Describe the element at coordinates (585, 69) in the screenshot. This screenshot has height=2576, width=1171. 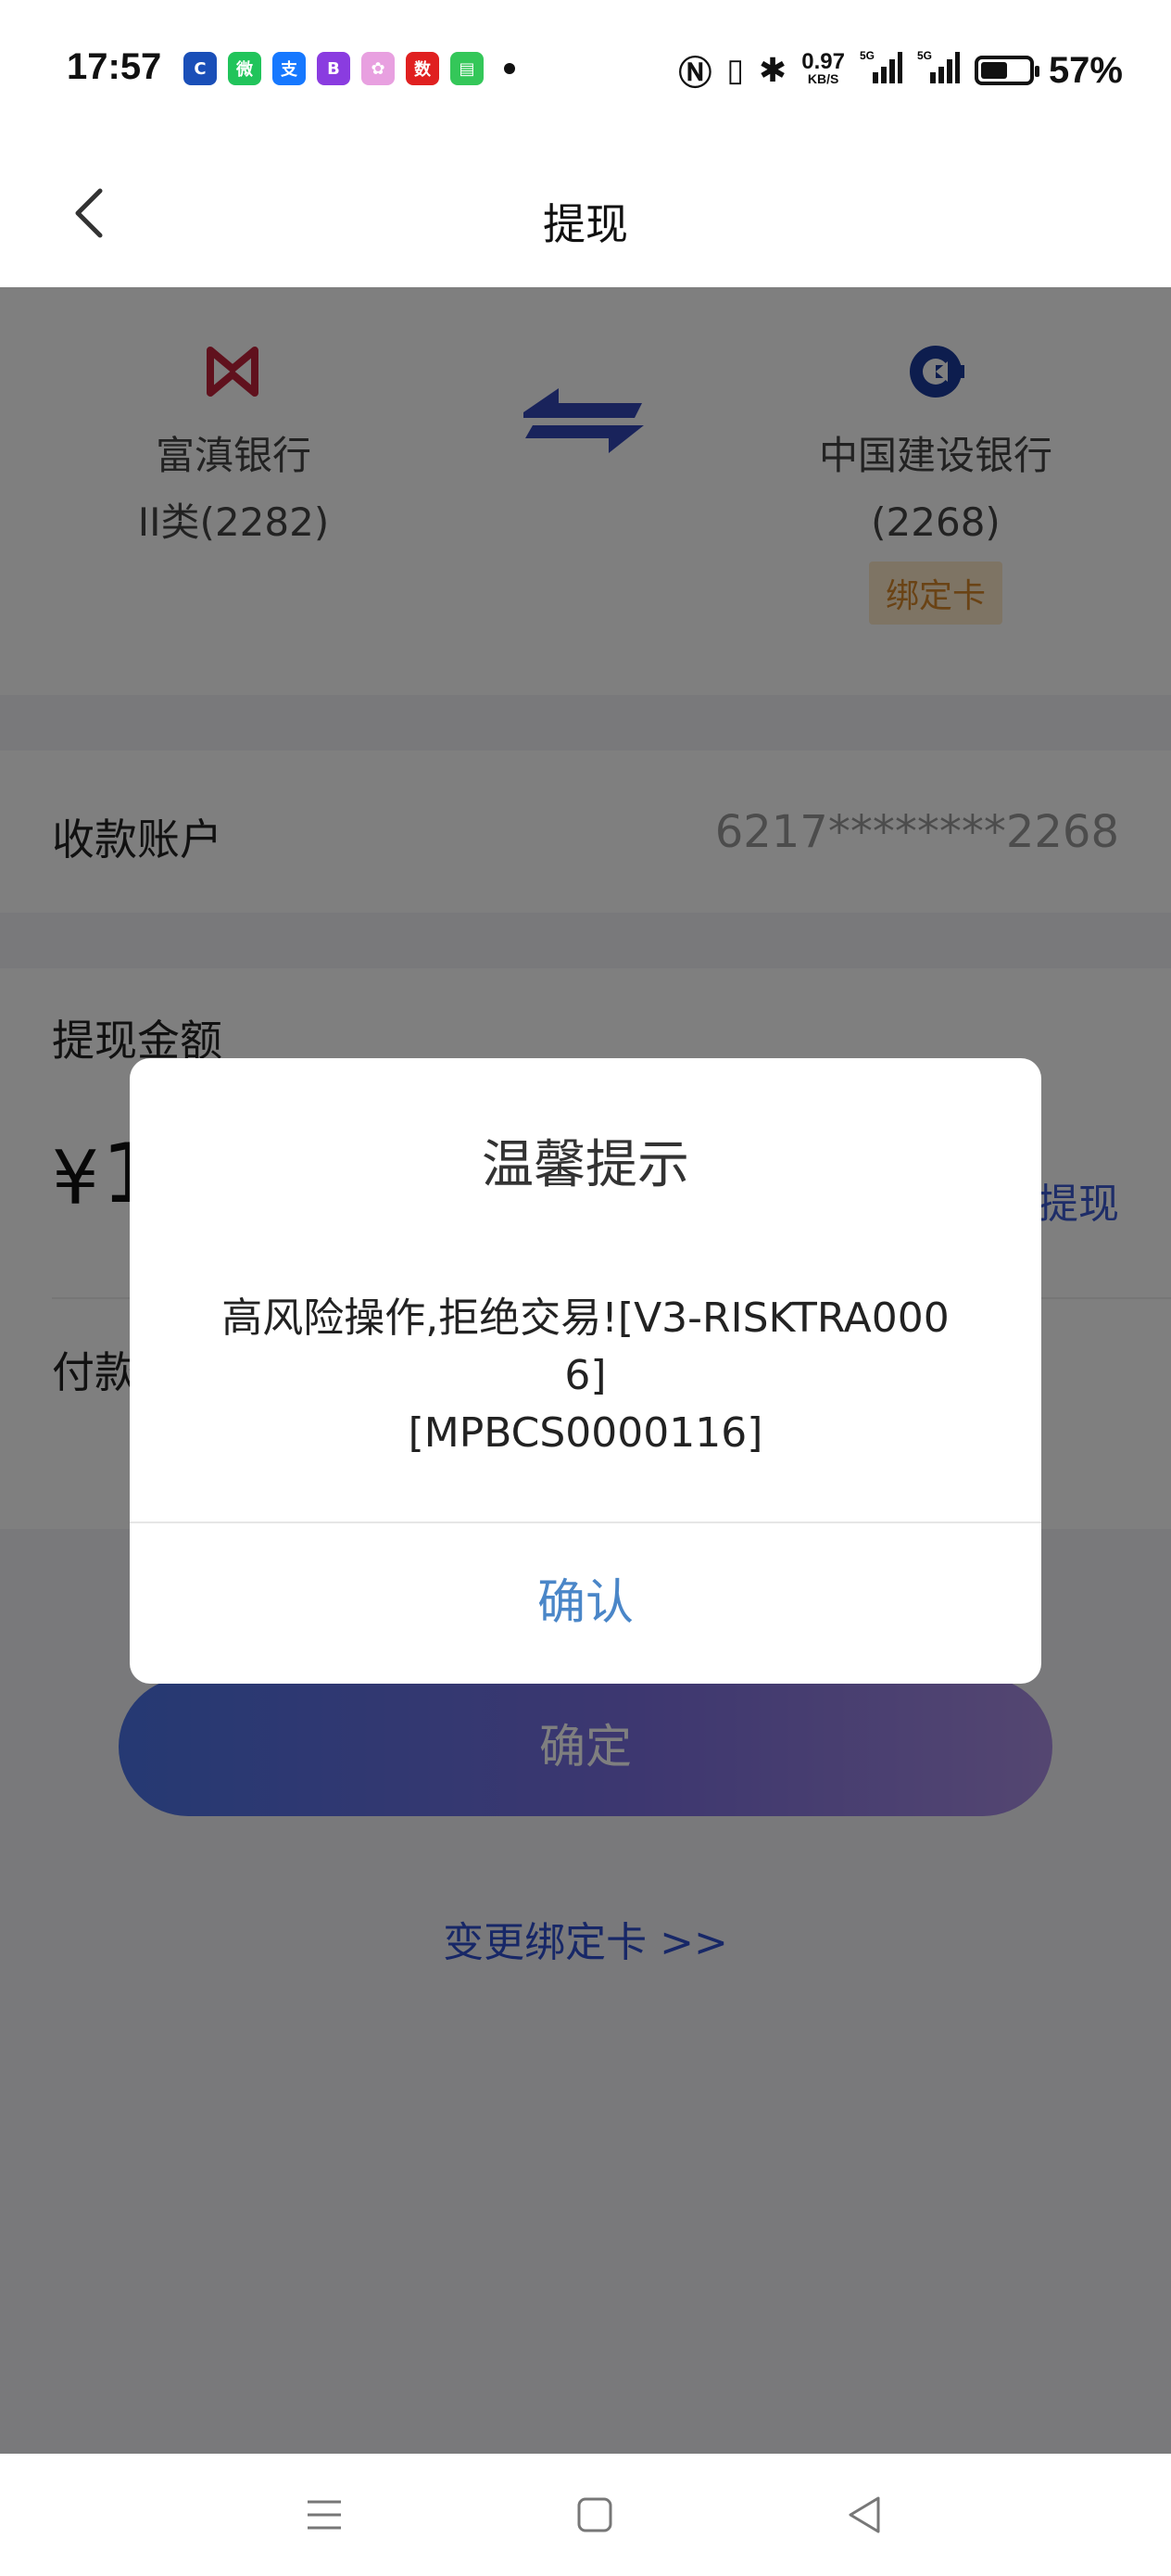
I see `status-bar: 17:57 C 微支 B ✿ 数 ▤ Ⓝ ▯ ✱ 0.97 KB/S 5G 5G 57%` at that location.